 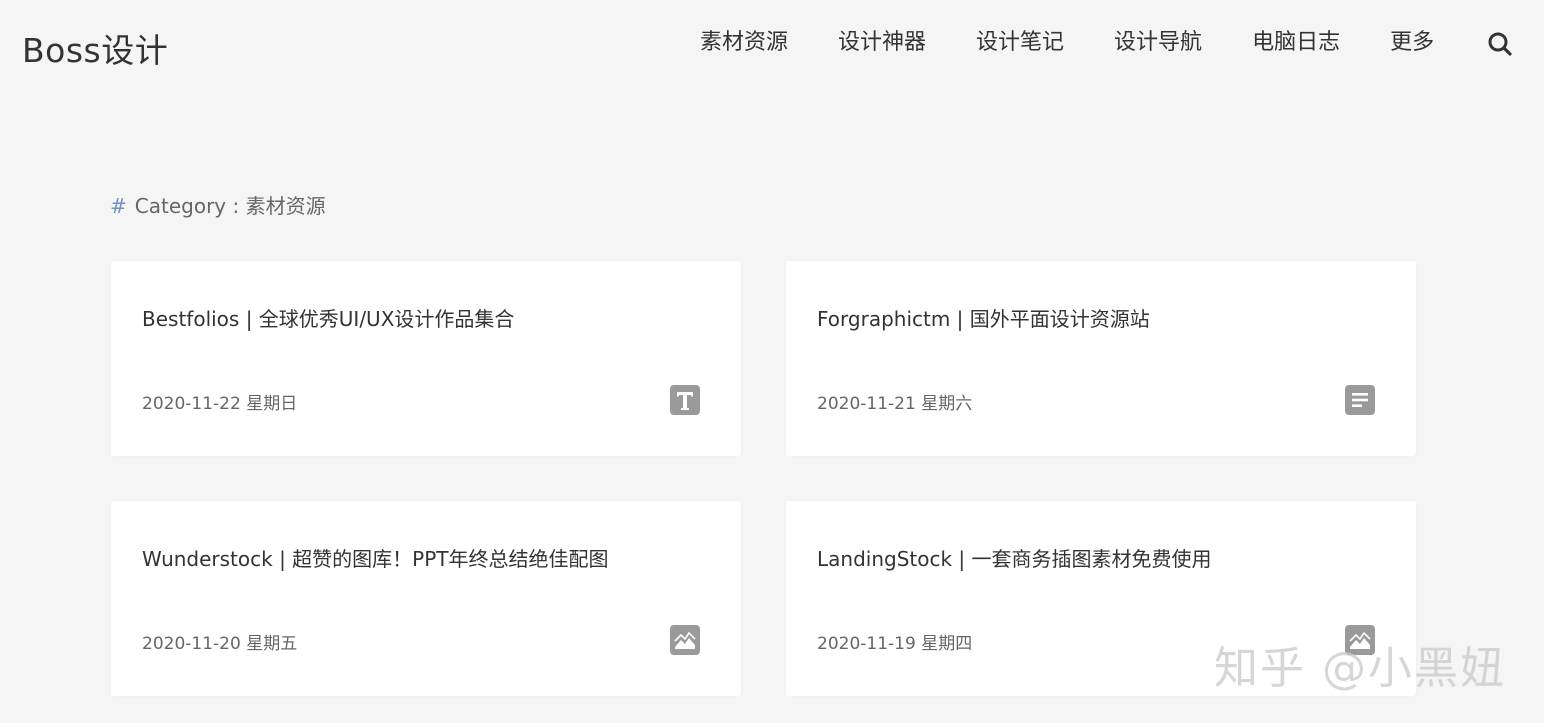 What do you see at coordinates (983, 317) in the screenshot?
I see `post-title: Forgraphictm | 国外平面设计资源站` at bounding box center [983, 317].